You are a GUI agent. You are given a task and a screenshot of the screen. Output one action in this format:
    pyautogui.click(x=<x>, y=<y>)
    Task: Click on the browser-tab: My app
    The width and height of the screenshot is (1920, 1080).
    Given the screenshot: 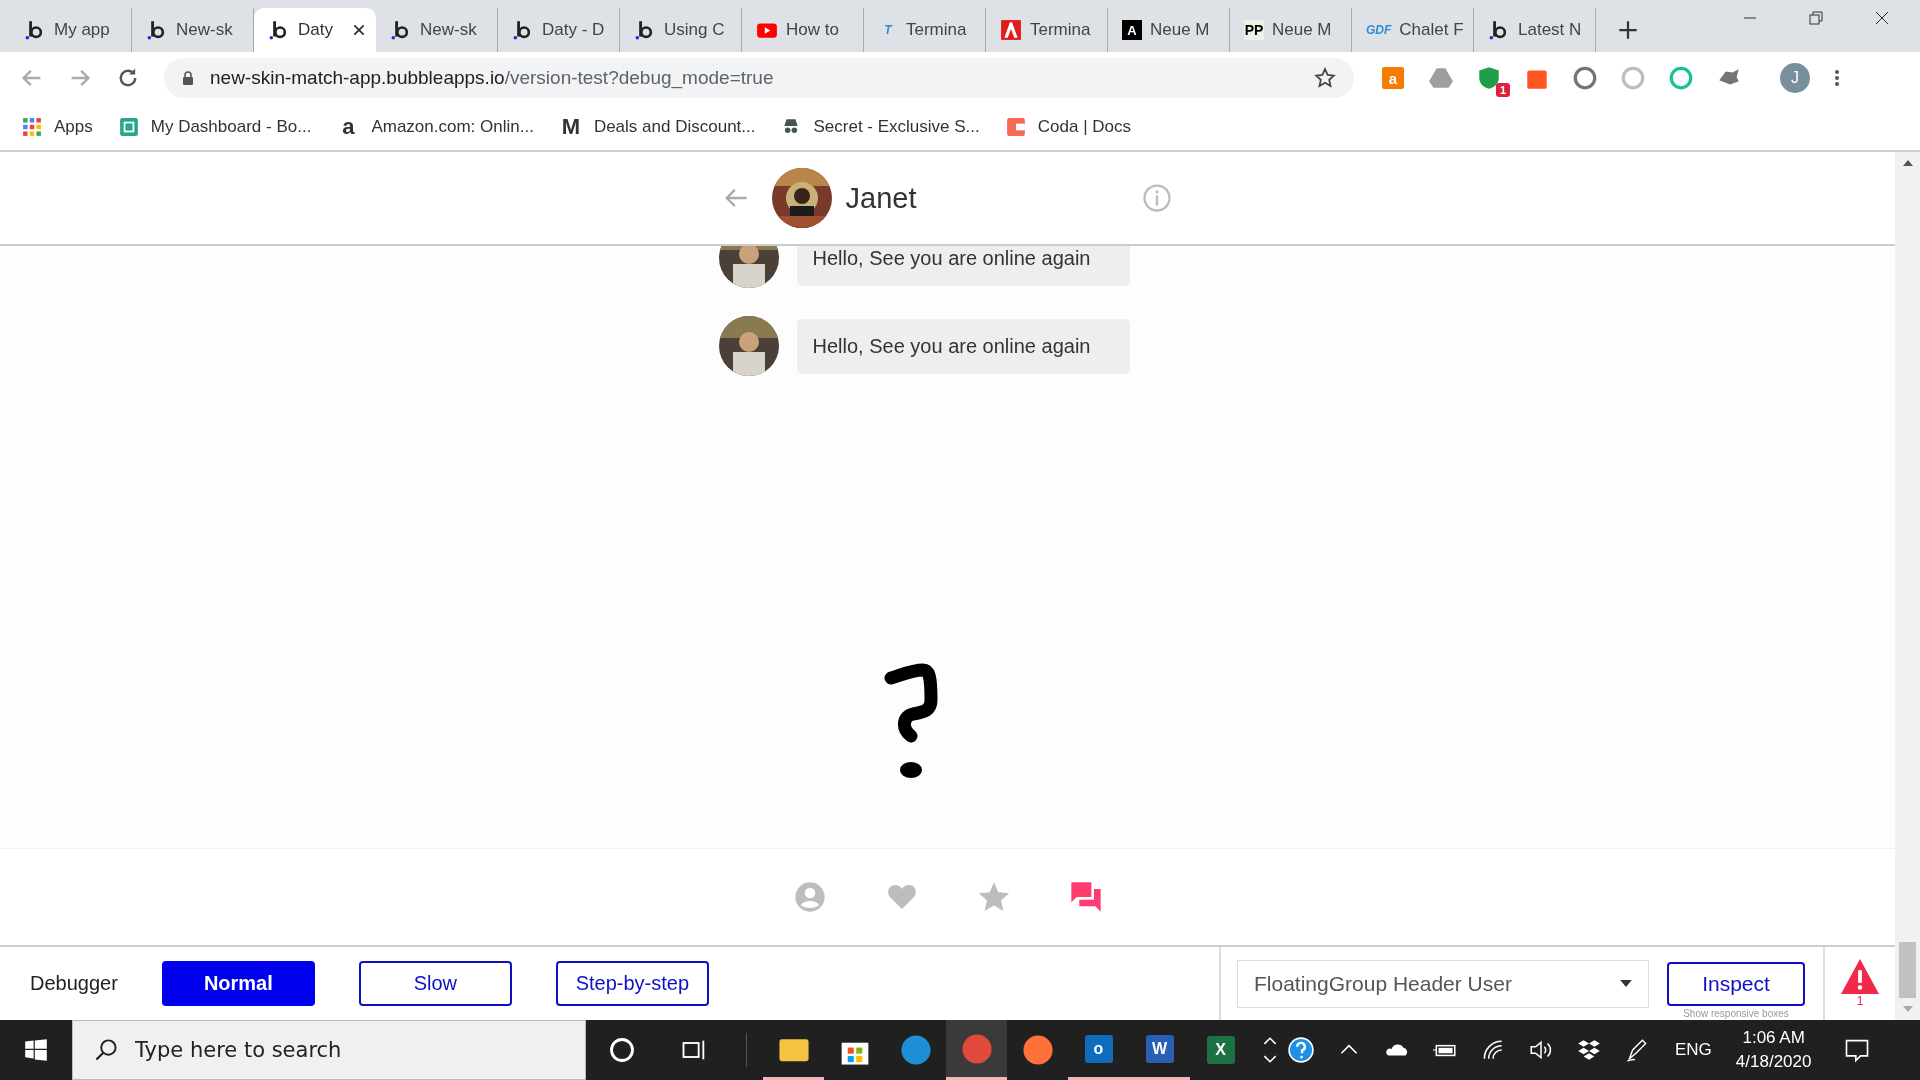 What is the action you would take?
    pyautogui.click(x=71, y=30)
    